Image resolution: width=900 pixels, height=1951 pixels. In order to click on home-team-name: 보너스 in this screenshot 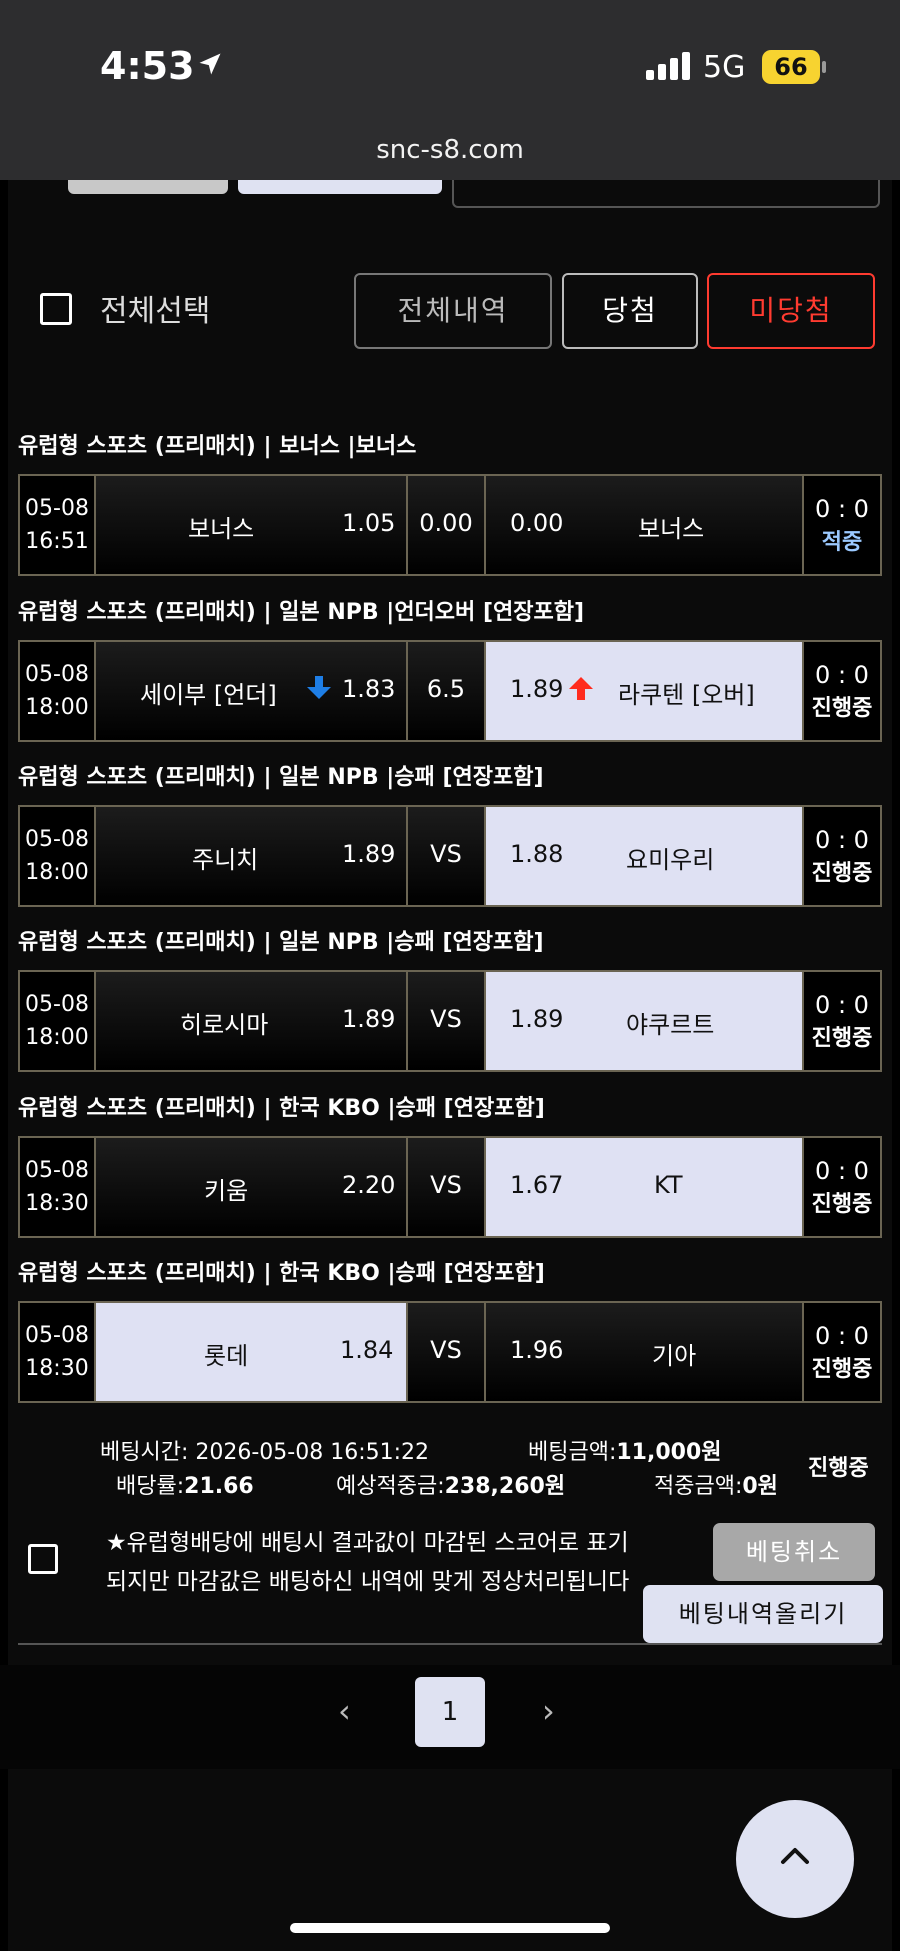, I will do `click(221, 529)`.